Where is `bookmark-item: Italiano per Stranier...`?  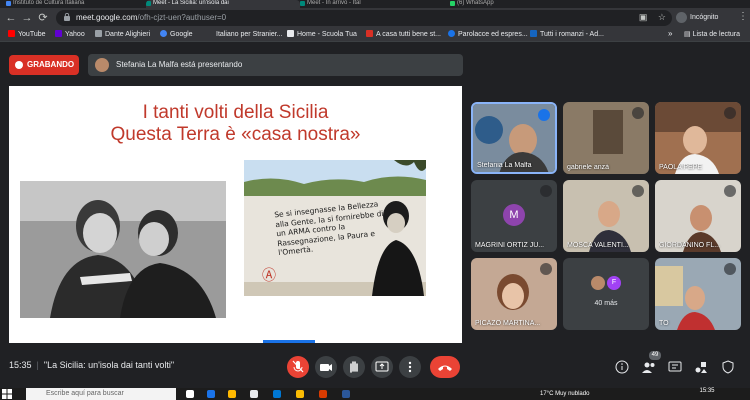
bookmark-item: Italiano per Stranier... is located at coordinates (249, 35).